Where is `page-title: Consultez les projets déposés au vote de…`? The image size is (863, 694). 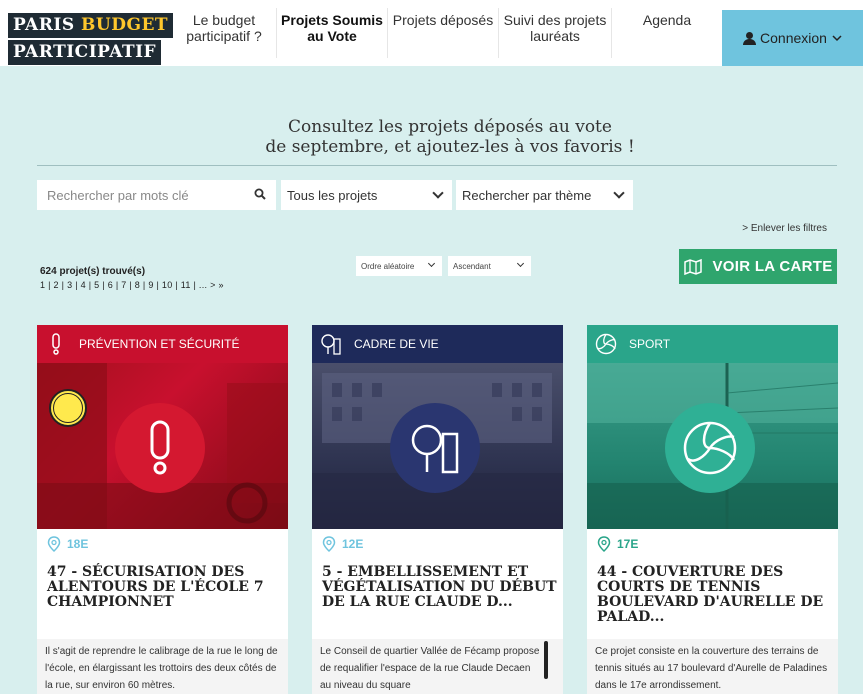
page-title: Consultez les projets déposés au vote de… is located at coordinates (450, 137).